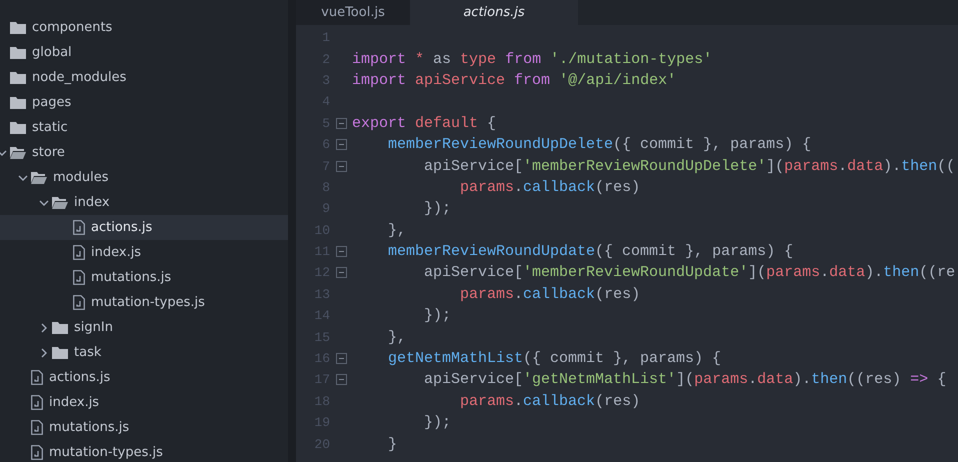 This screenshot has width=958, height=462. Describe the element at coordinates (689, 166) in the screenshot. I see `code-line: apiService['memberReviewRoundUpDelete'](params.data).then((` at that location.